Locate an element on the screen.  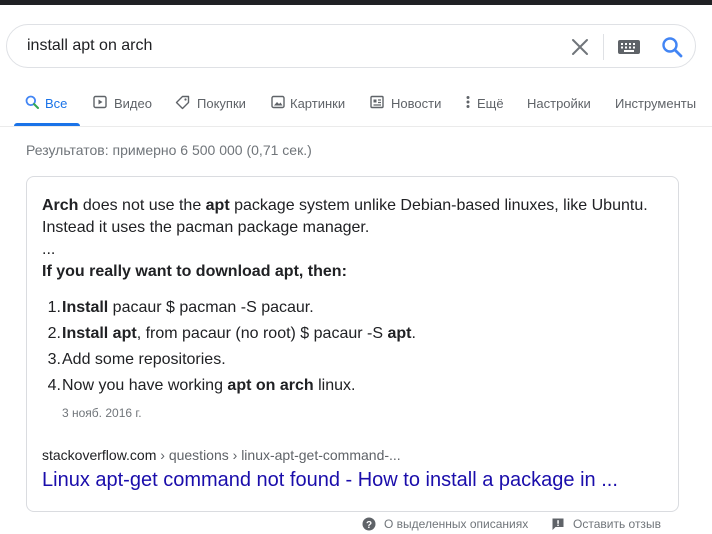
tab-tools-label: Инструменты is located at coordinates (656, 103).